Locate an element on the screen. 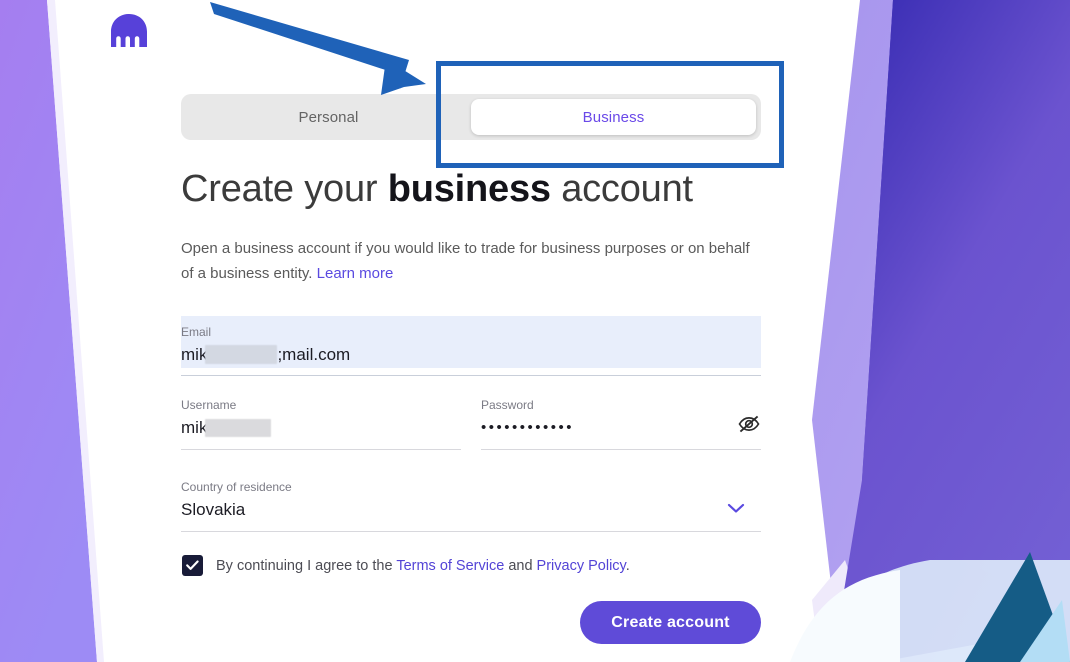 Image resolution: width=1070 pixels, height=662 pixels. create-account-button: Create account is located at coordinates (670, 622).